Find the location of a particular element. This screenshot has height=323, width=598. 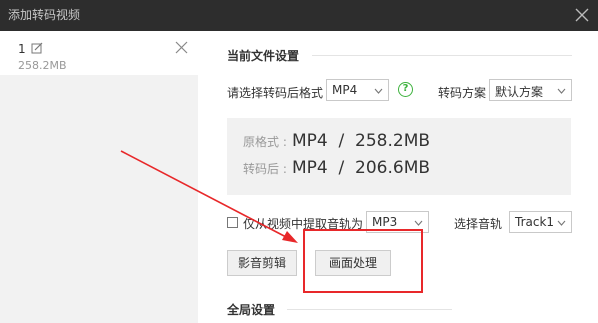

annotation-arrow-icon is located at coordinates (209, 196).